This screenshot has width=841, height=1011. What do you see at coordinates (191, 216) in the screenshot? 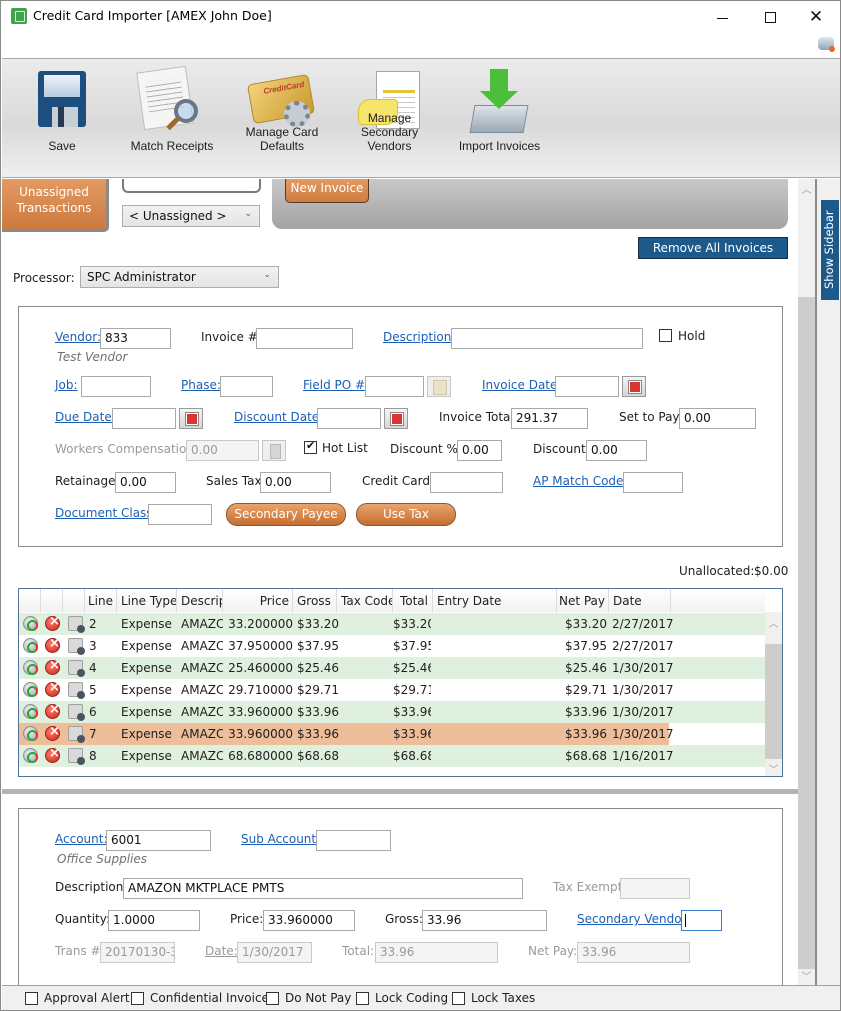
I see `assignment-select: < Unassigned > ⌄` at bounding box center [191, 216].